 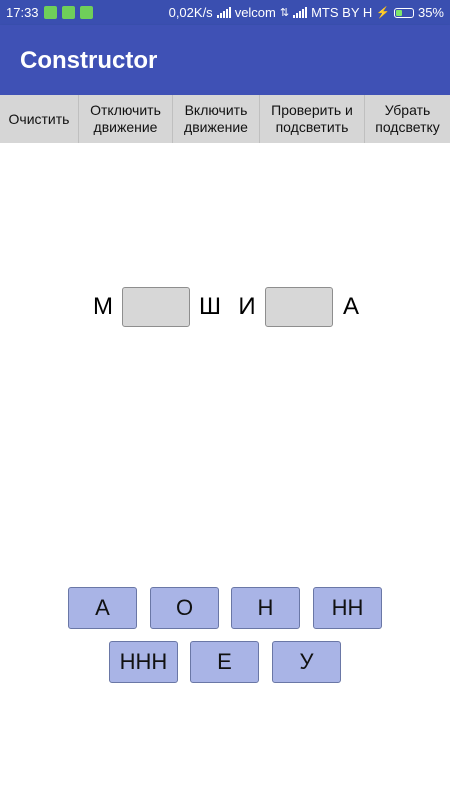 I want to click on remove-highlight-button: Убрать подсветку, so click(x=407, y=119).